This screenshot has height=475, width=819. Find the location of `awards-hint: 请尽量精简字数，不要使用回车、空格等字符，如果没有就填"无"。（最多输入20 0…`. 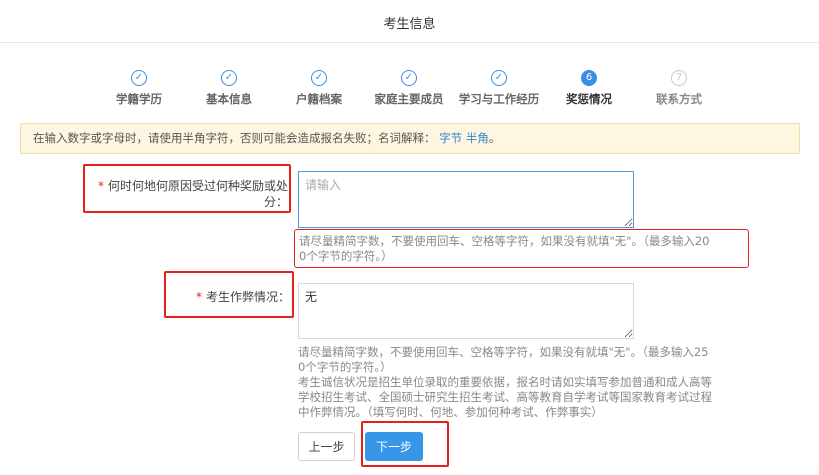

awards-hint: 请尽量精简字数，不要使用回车、空格等字符，如果没有就填"无"。（最多输入20 0… is located at coordinates (522, 249).